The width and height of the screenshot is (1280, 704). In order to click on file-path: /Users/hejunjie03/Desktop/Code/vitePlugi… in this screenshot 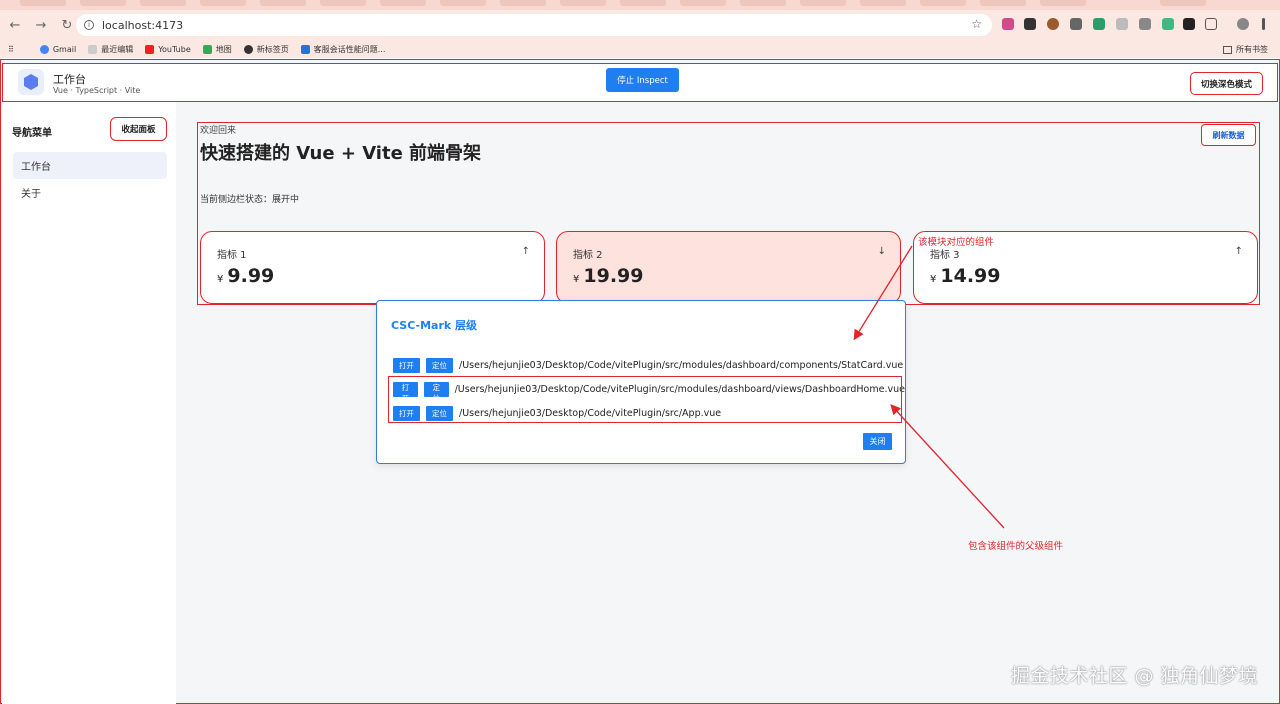, I will do `click(681, 365)`.